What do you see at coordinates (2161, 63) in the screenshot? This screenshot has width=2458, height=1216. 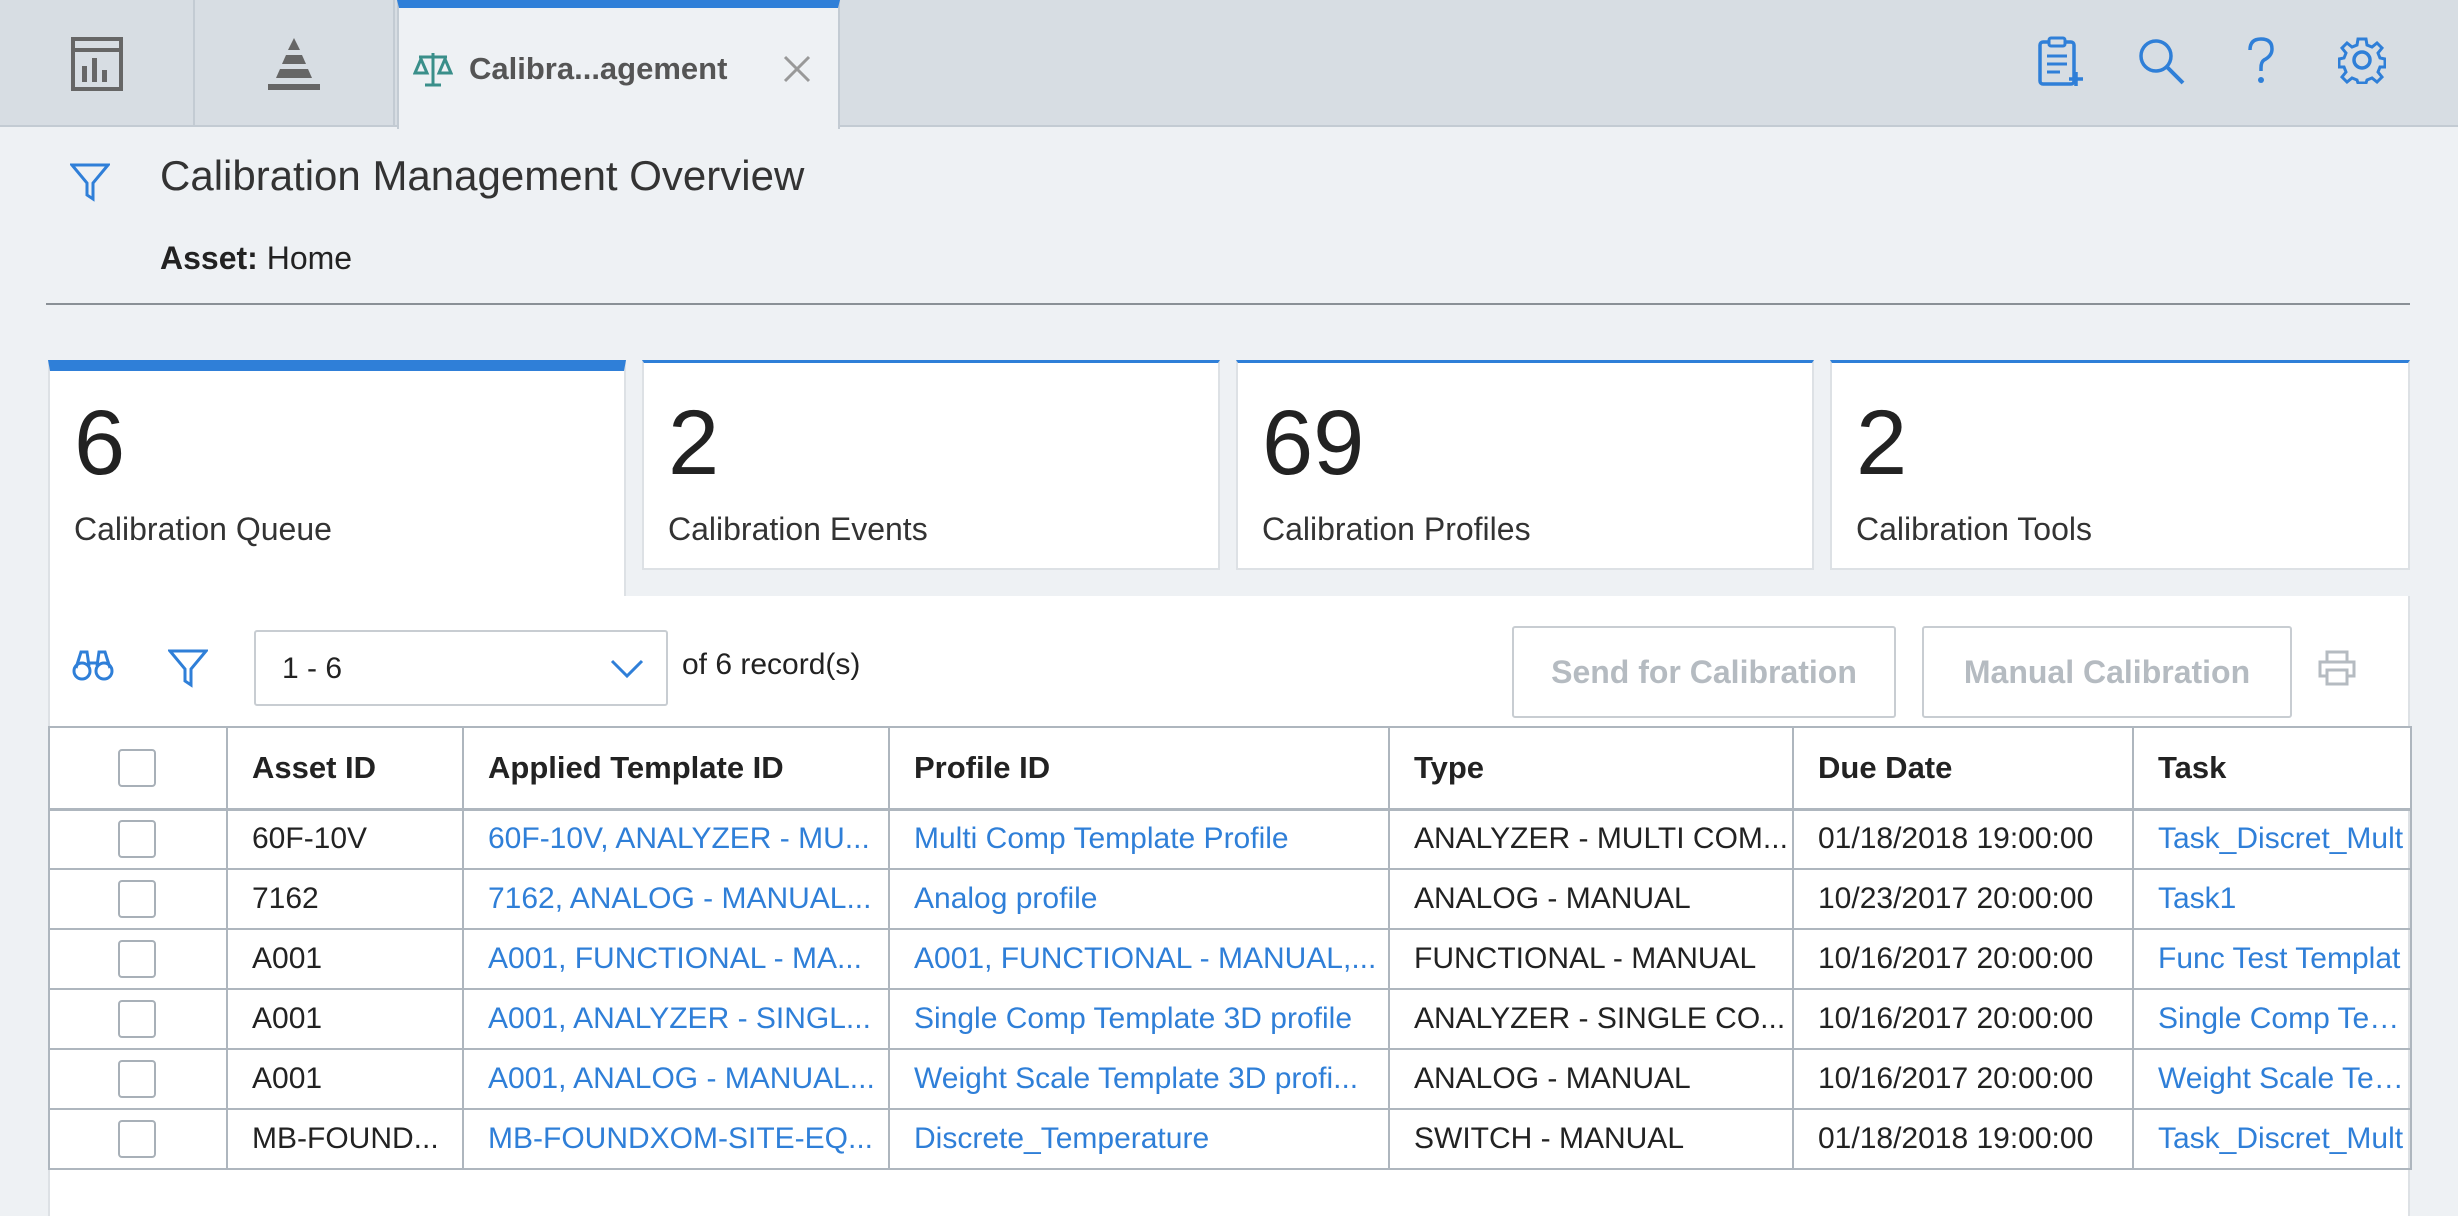 I see `search-icon` at bounding box center [2161, 63].